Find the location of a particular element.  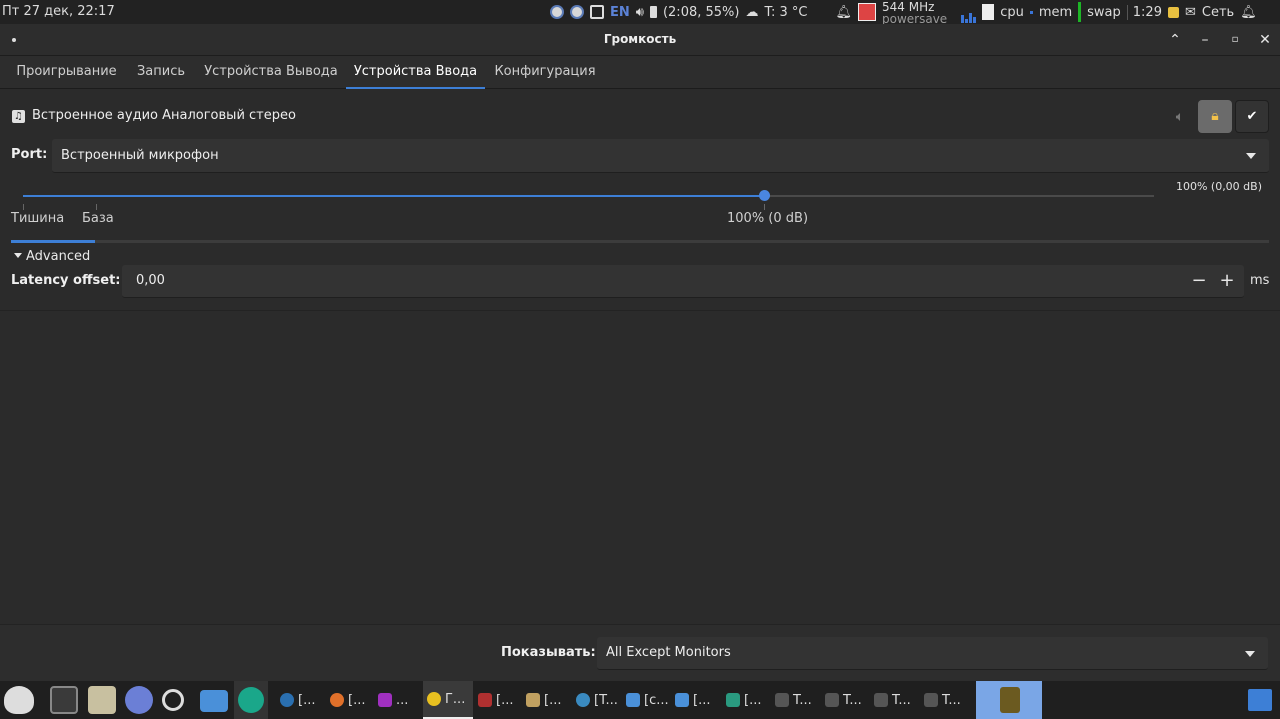

swap-label: swap is located at coordinates (1104, 12).